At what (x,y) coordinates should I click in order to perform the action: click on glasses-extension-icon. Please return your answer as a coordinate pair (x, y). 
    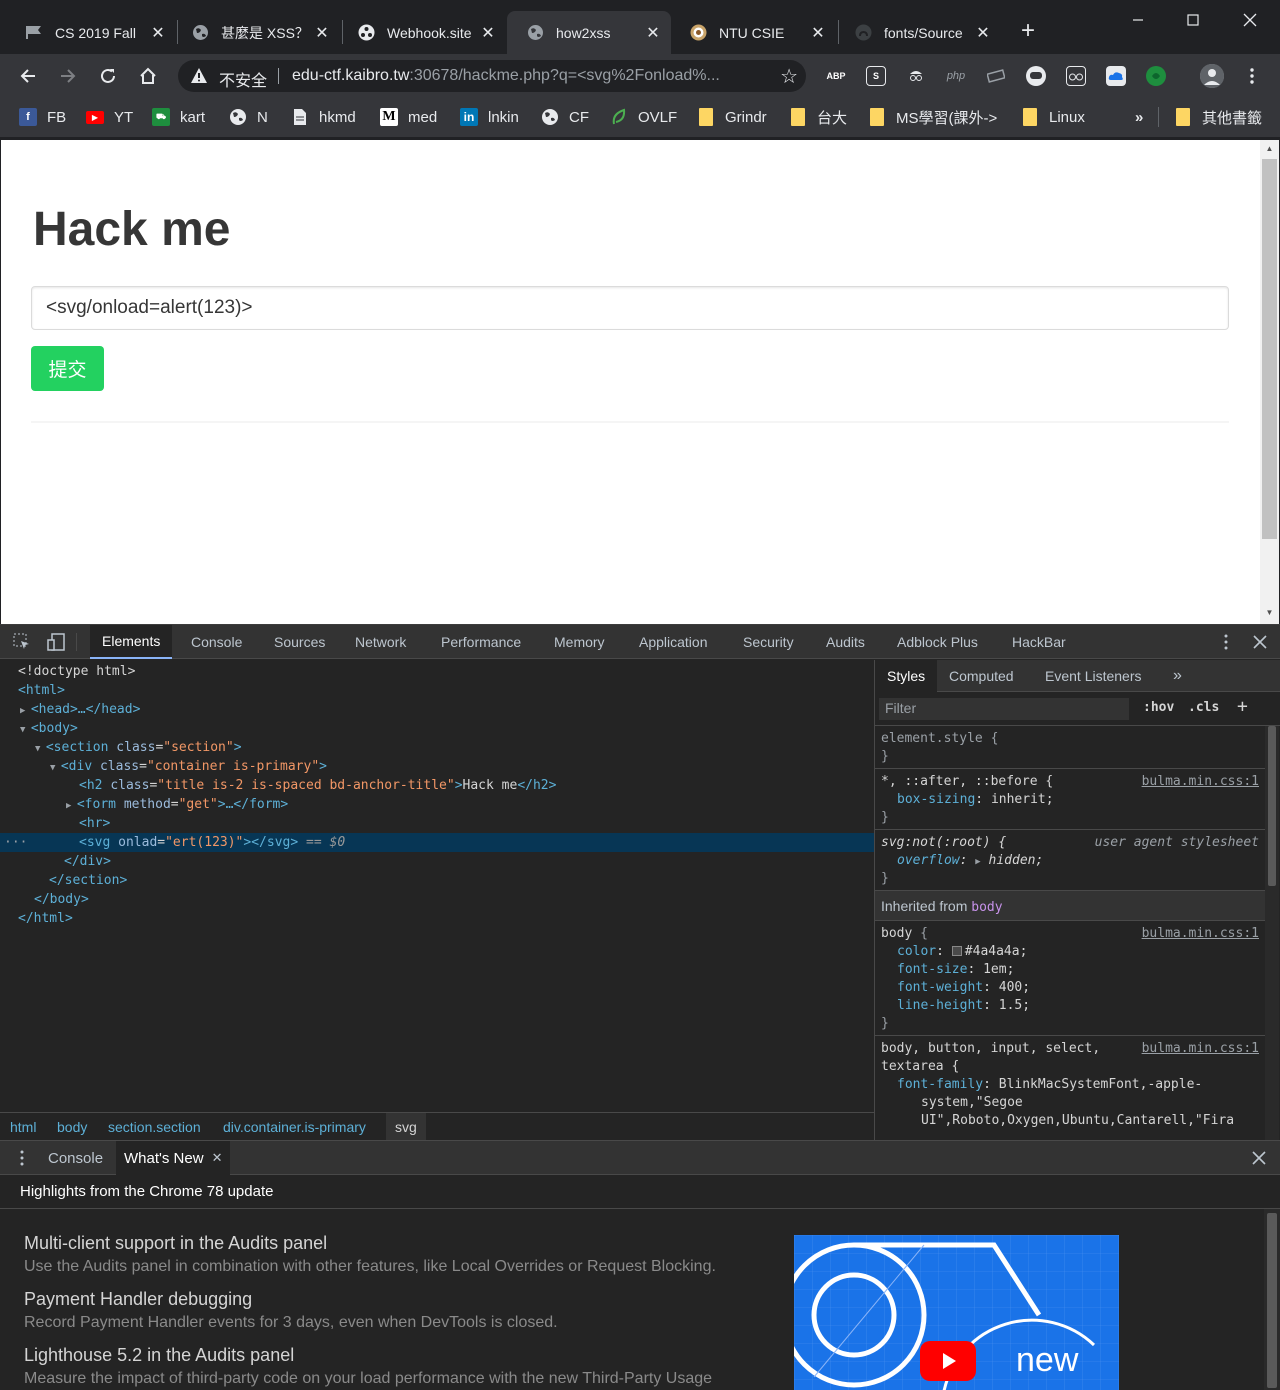
    Looking at the image, I should click on (1076, 76).